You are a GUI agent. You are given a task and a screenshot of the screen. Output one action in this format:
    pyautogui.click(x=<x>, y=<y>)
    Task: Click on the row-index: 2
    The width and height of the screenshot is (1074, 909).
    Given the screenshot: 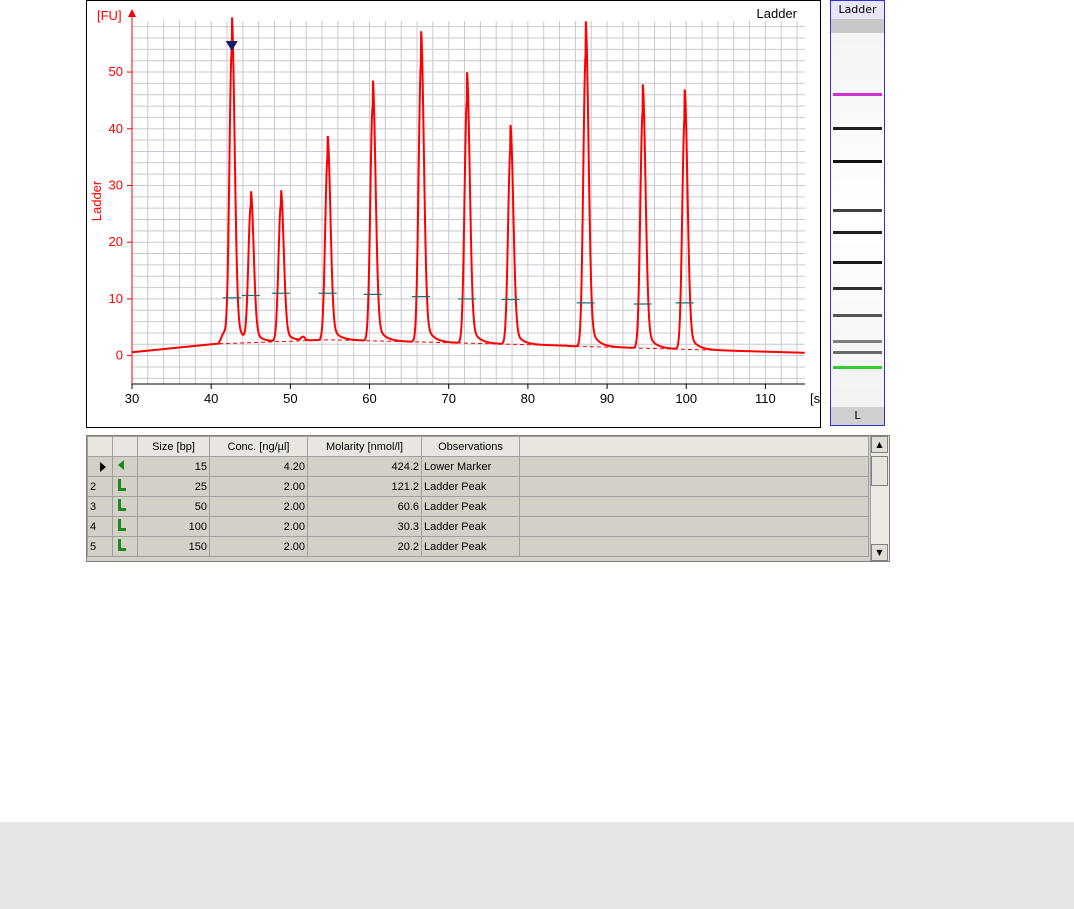 What is the action you would take?
    pyautogui.click(x=100, y=486)
    